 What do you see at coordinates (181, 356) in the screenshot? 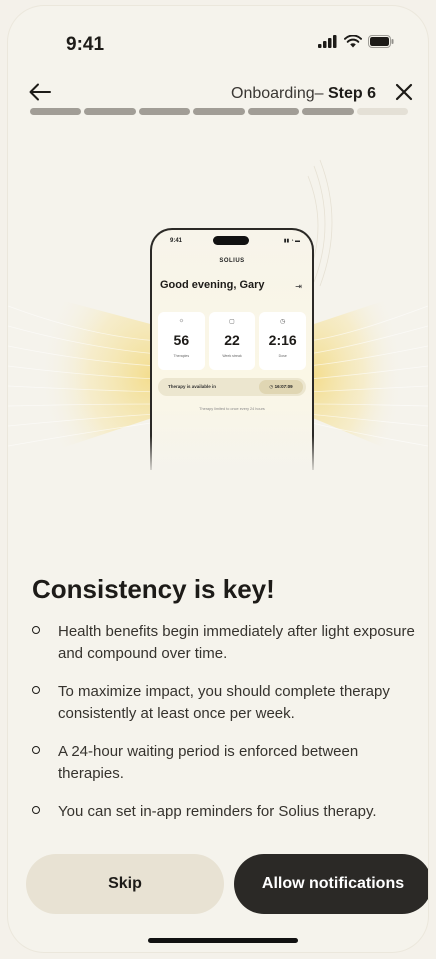
I see `stat-label: Therapies` at bounding box center [181, 356].